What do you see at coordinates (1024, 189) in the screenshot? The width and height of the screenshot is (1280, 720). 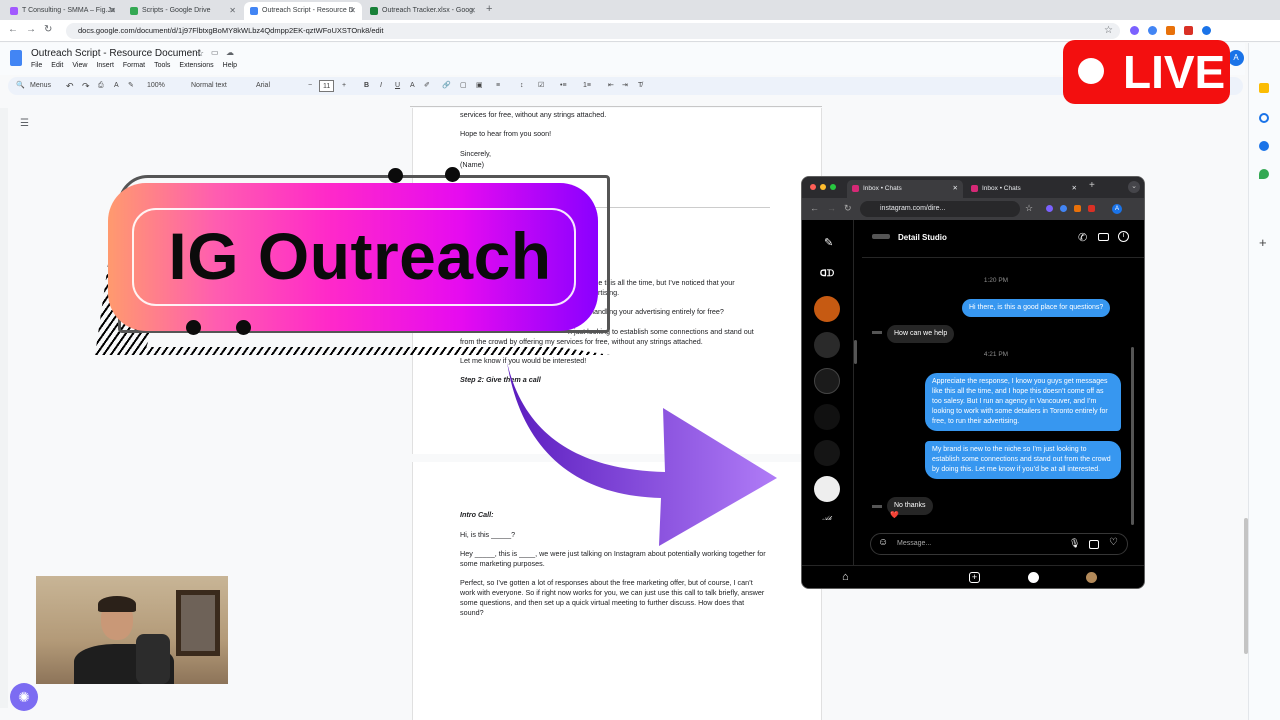 I see `ig-tab: Inbox • Chats ✕` at bounding box center [1024, 189].